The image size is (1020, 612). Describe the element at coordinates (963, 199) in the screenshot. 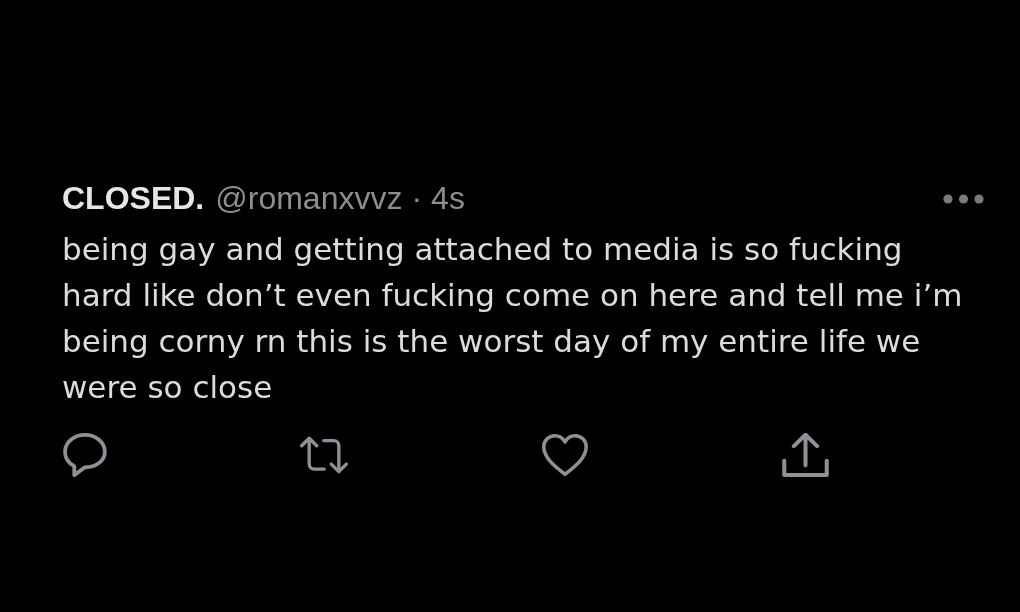

I see `more-icon` at that location.